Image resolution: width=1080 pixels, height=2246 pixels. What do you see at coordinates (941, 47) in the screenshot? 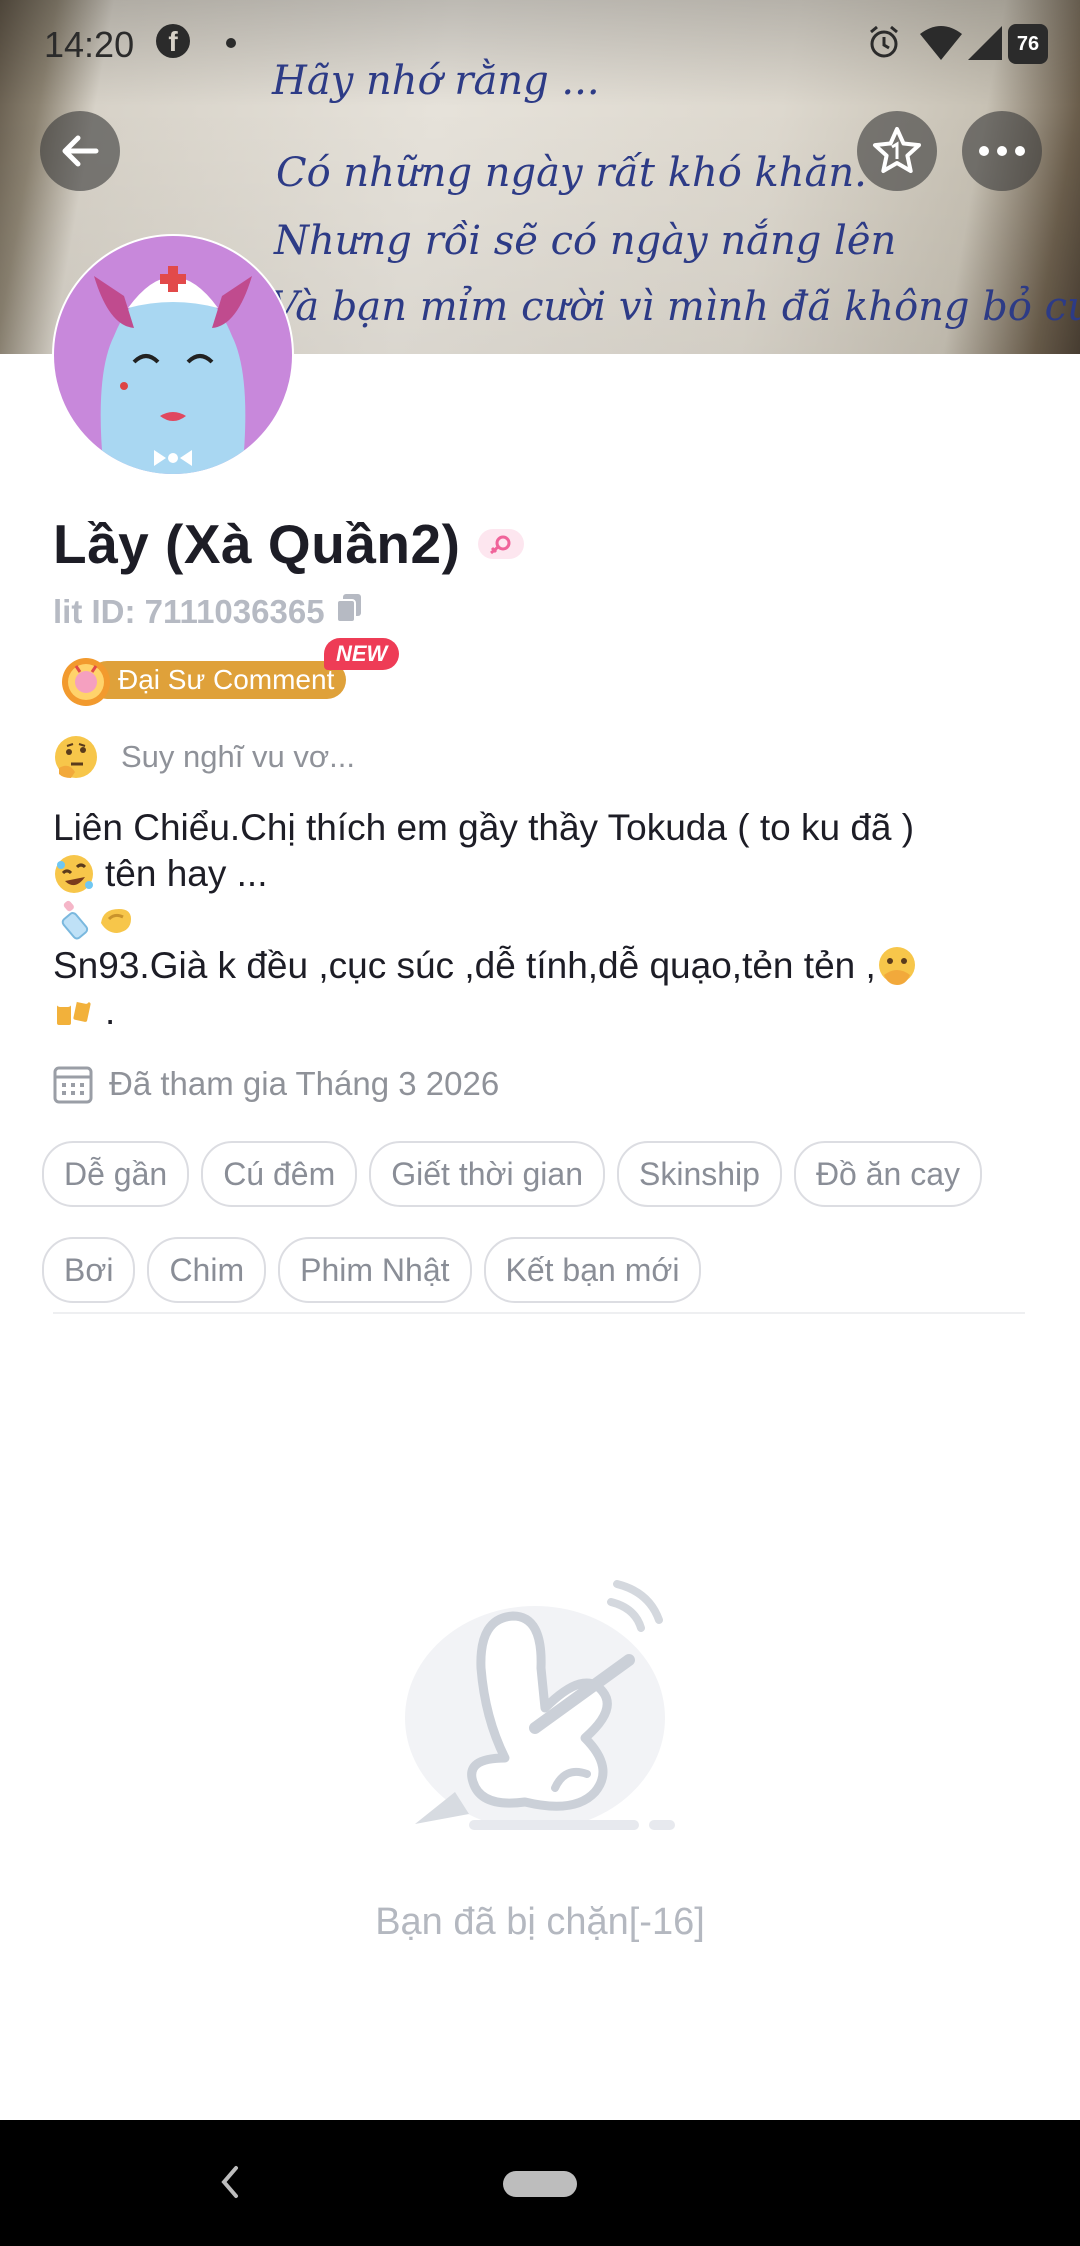
I see `wifi-icon` at bounding box center [941, 47].